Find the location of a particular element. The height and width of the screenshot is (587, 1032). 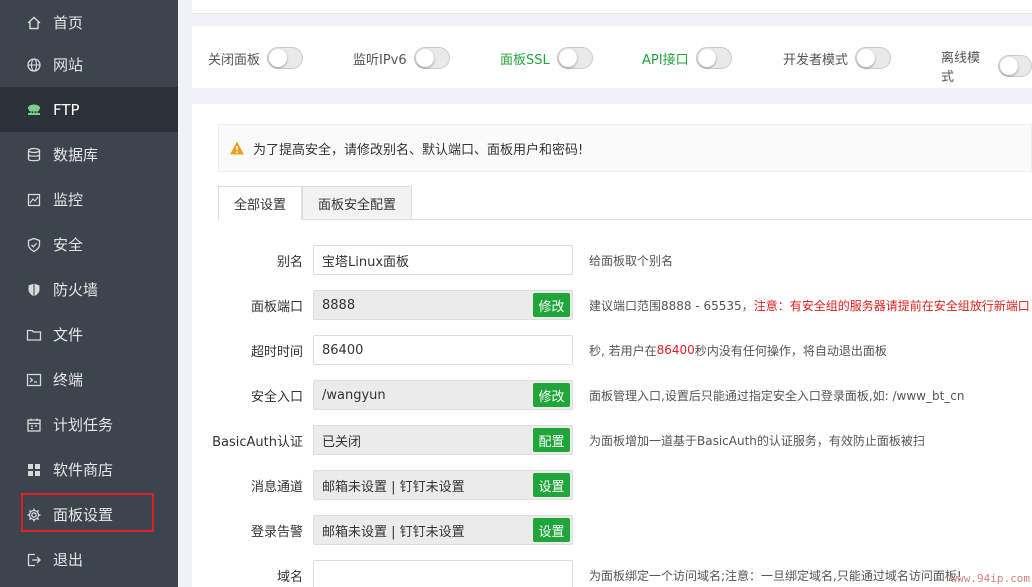

sidebar-item-label: 首页 is located at coordinates (68, 23).